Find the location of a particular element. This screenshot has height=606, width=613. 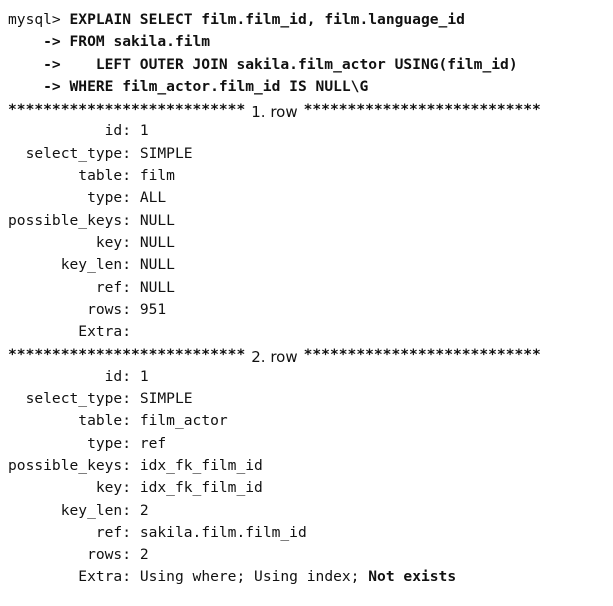

field-row: type: ref is located at coordinates (310, 444).